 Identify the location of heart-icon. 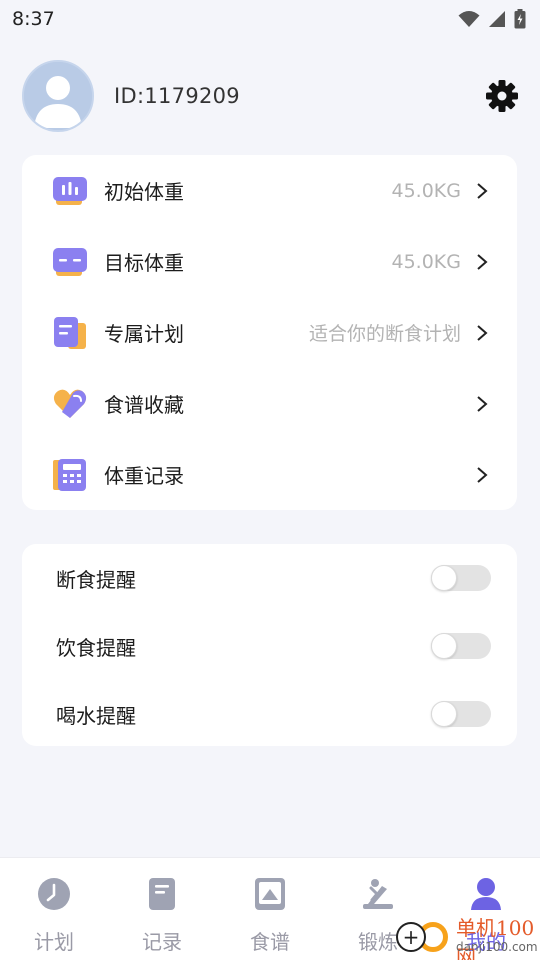
(70, 403).